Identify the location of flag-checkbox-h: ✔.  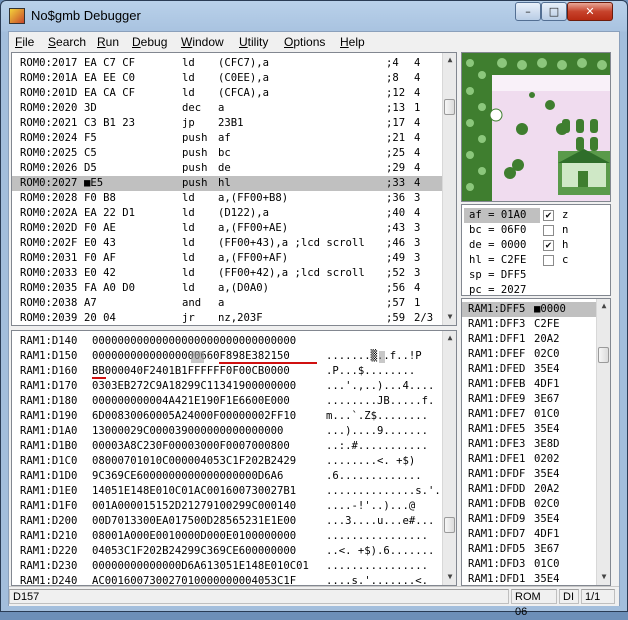
(548, 245).